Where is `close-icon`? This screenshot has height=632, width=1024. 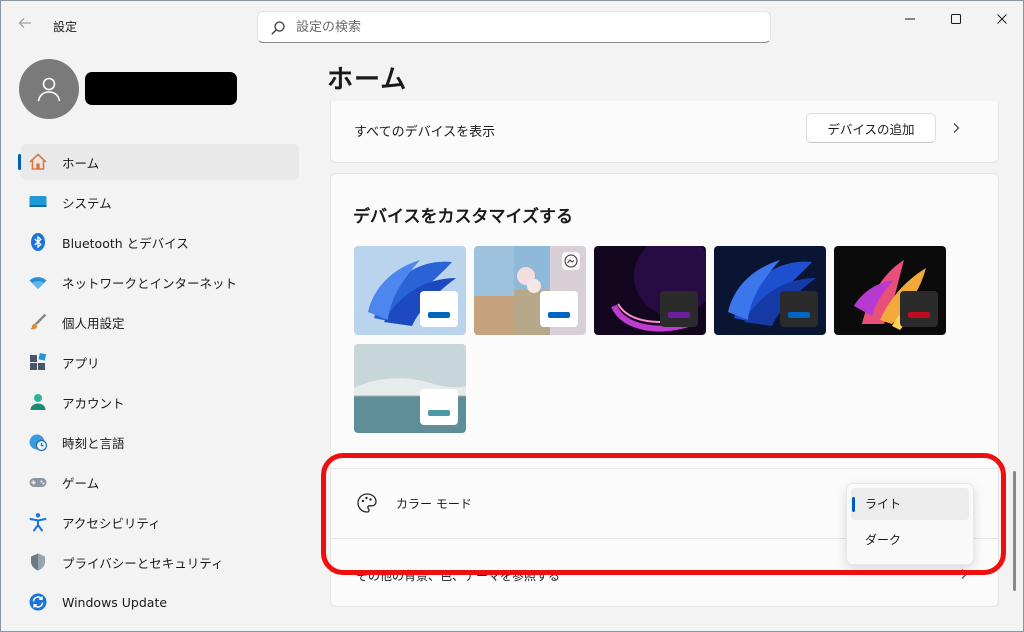
close-icon is located at coordinates (1002, 19).